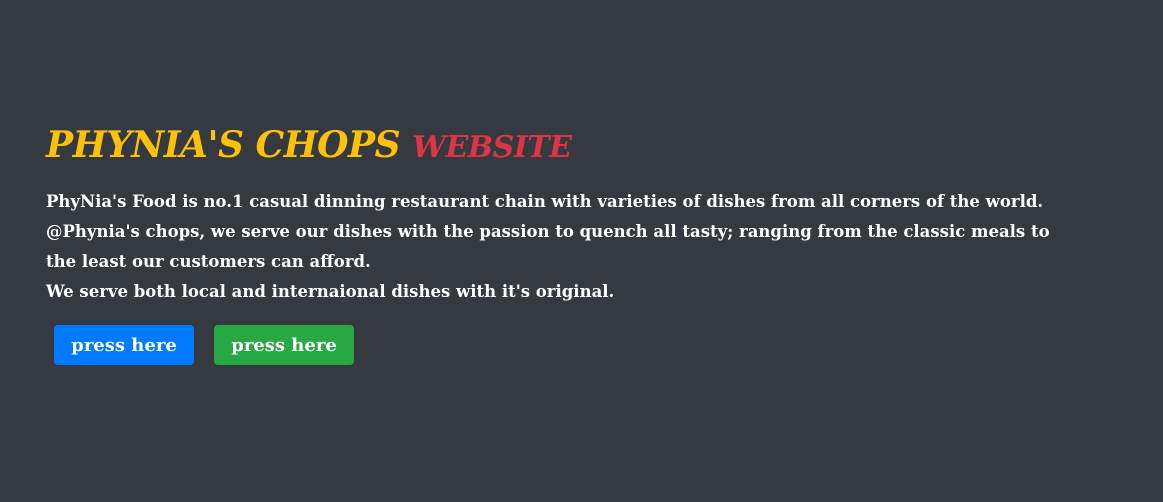 Image resolution: width=1163 pixels, height=502 pixels. I want to click on button-group: press here press here, so click(552, 345).